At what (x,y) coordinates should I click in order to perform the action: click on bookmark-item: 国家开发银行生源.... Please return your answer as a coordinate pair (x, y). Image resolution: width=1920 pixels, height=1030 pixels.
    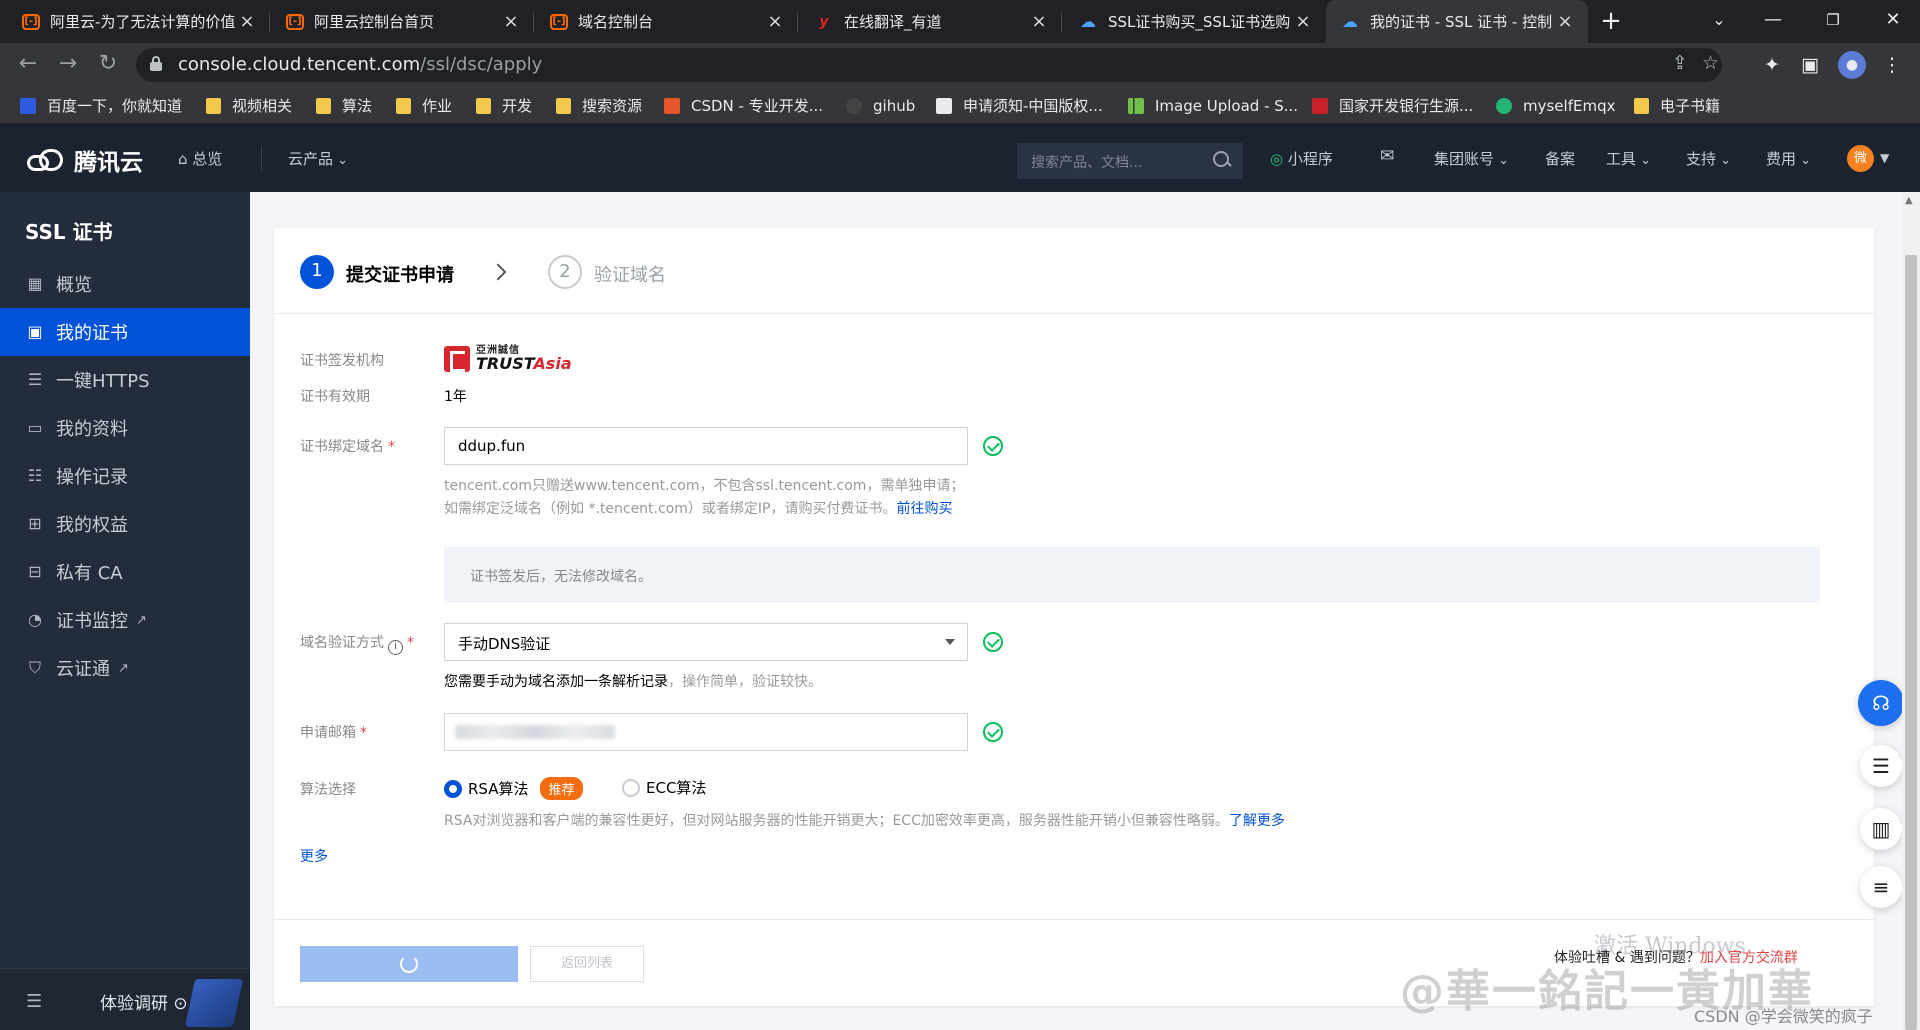
    Looking at the image, I should click on (1392, 105).